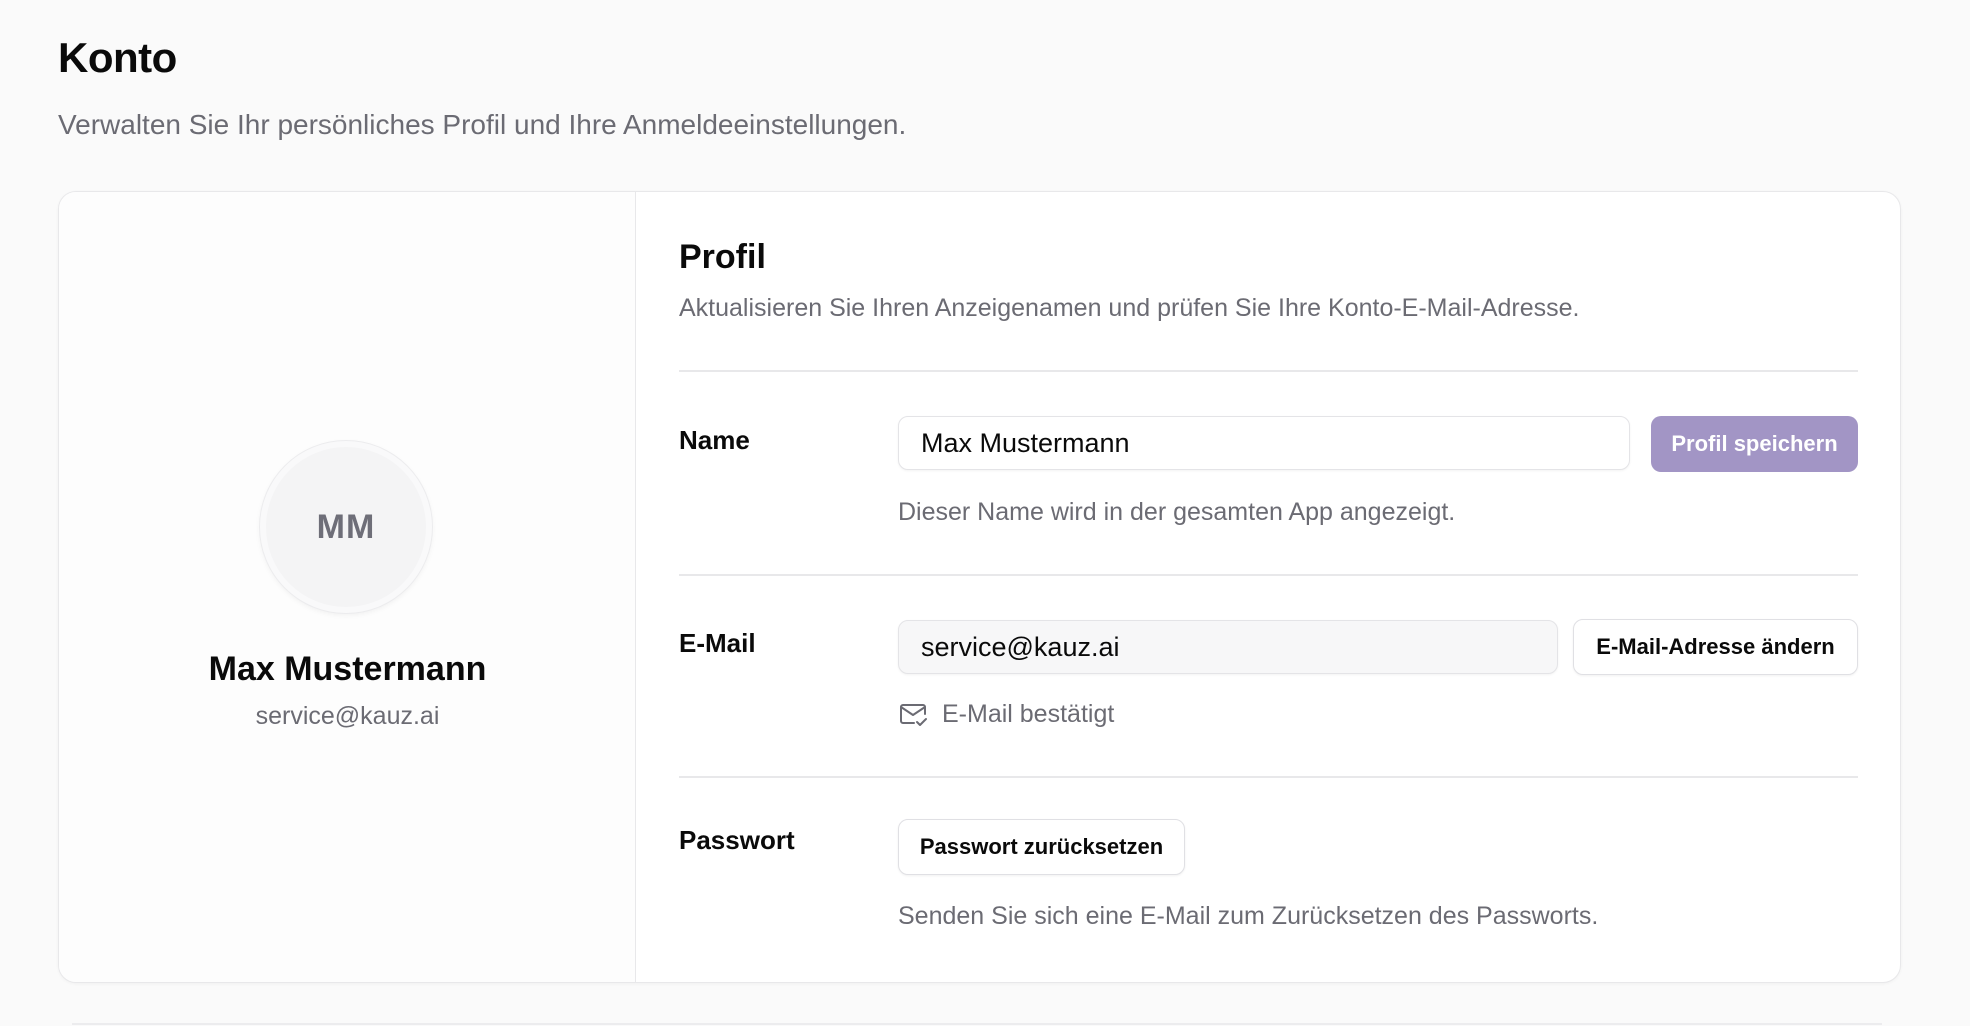  I want to click on page-title: Konto, so click(117, 57).